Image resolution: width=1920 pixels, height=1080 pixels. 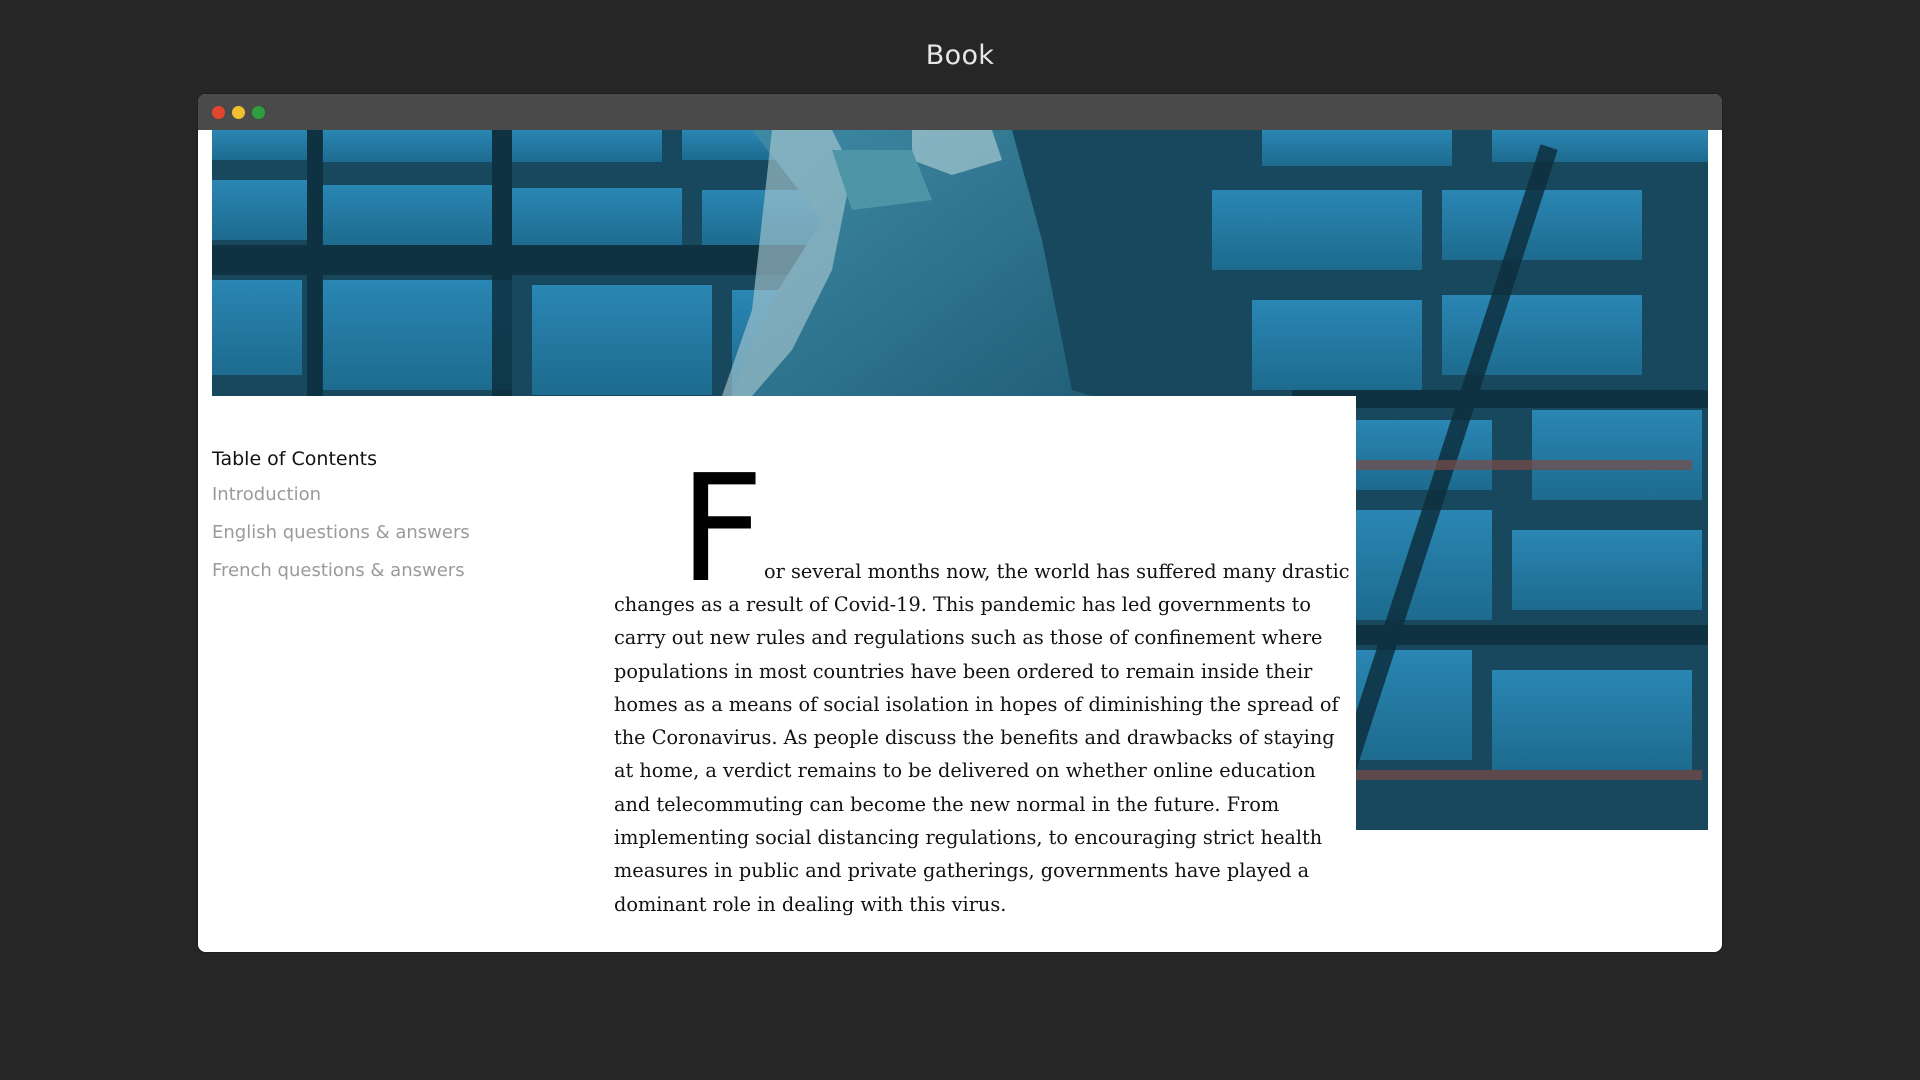 I want to click on window-titlebar, so click(x=960, y=112).